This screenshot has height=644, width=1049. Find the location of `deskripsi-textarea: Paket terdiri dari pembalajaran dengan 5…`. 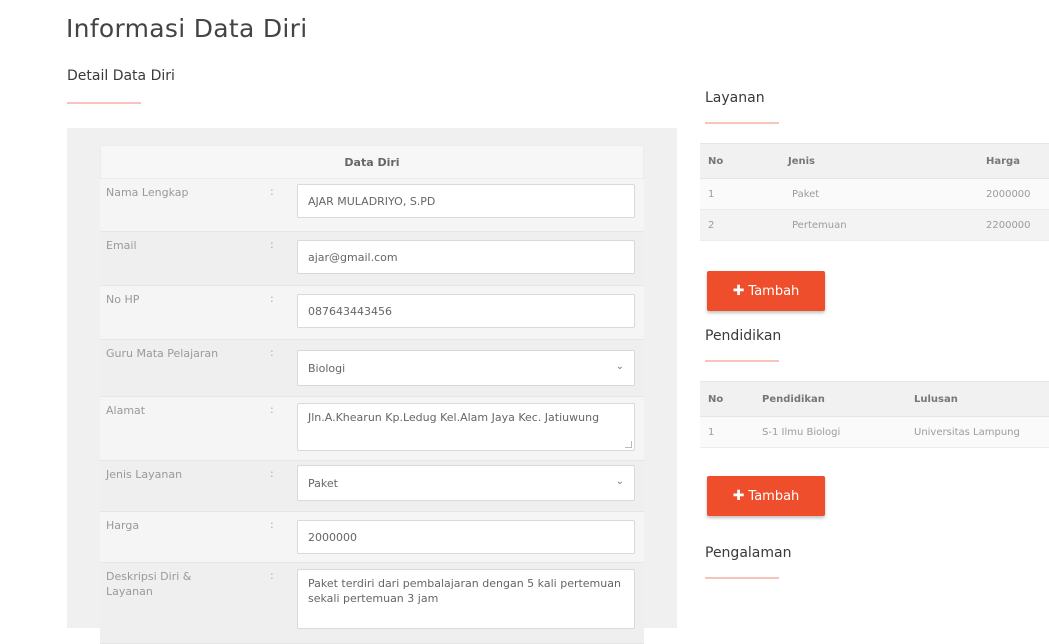

deskripsi-textarea: Paket terdiri dari pembalajaran dengan 5… is located at coordinates (466, 599).